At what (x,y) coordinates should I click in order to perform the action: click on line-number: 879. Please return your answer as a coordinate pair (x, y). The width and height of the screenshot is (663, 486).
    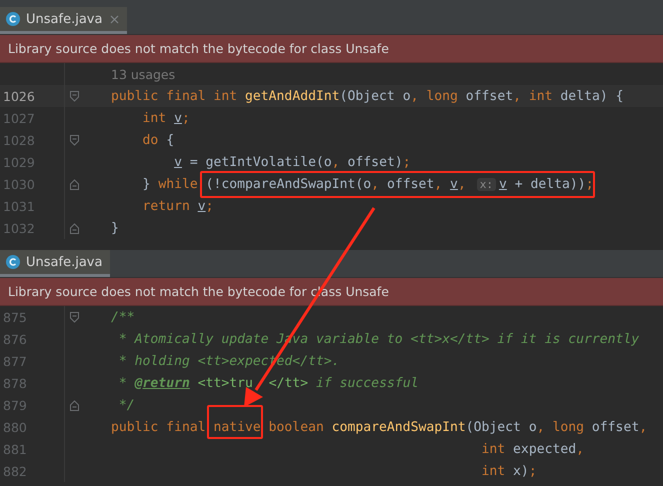
    Looking at the image, I should click on (15, 405).